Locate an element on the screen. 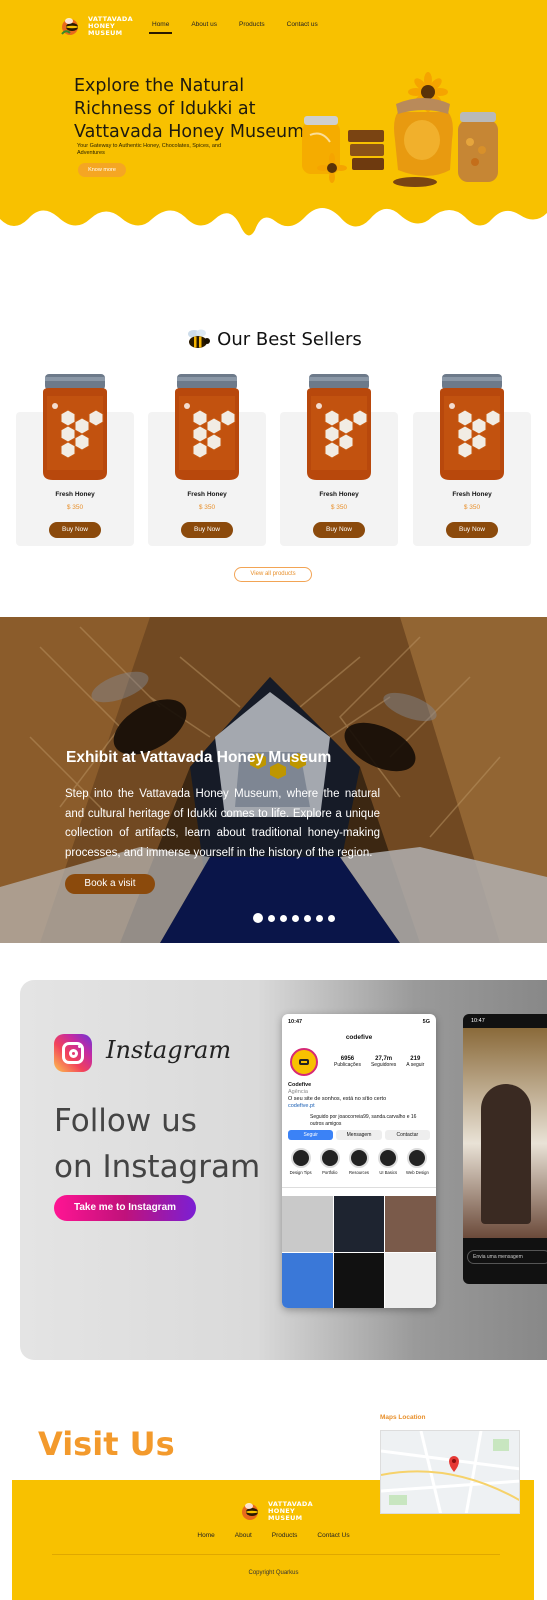 This screenshot has width=547, height=1600. footer-logo: VATTAVADA HONEY MUSEUM is located at coordinates (276, 1511).